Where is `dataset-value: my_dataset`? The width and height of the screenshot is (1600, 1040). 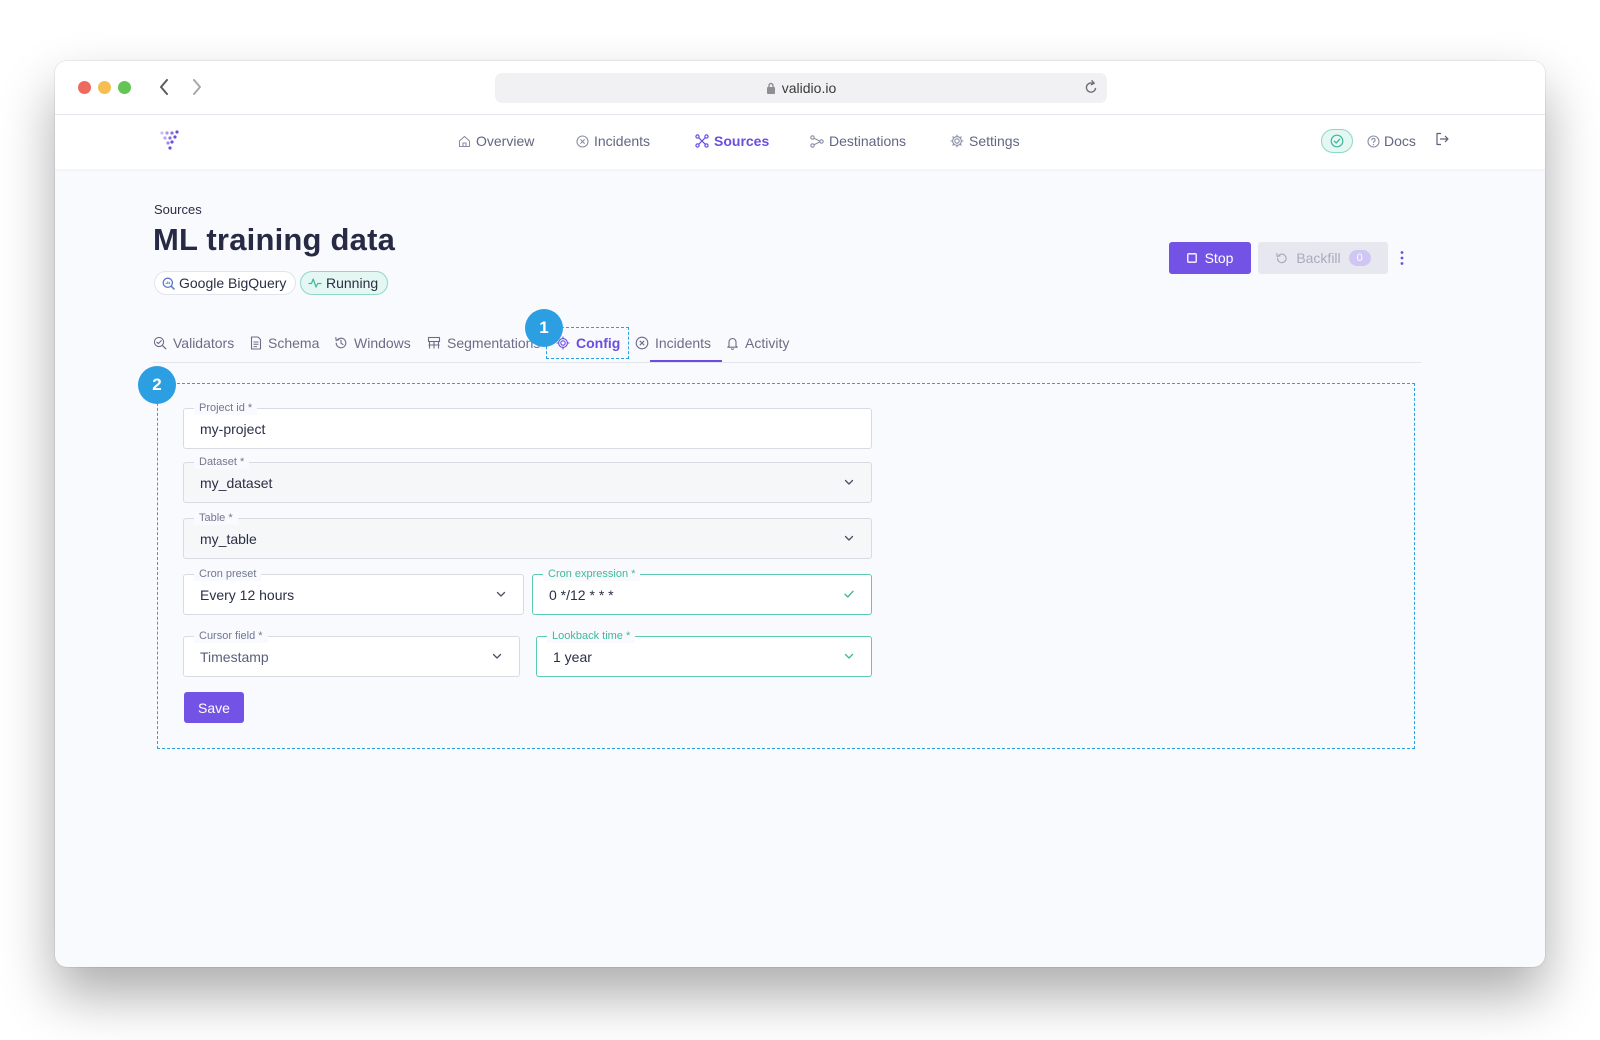 dataset-value: my_dataset is located at coordinates (236, 483).